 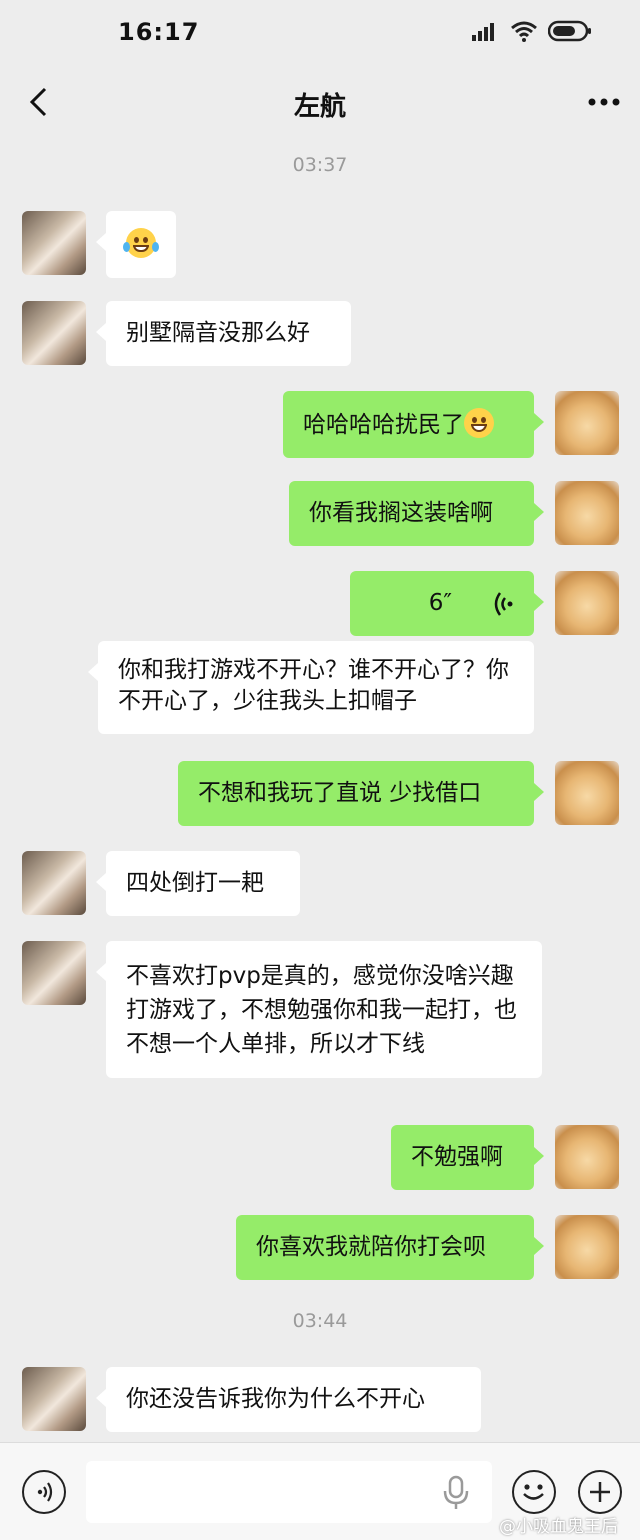 I want to click on message-bubble: 别墅隔音没那么好, so click(x=223, y=333).